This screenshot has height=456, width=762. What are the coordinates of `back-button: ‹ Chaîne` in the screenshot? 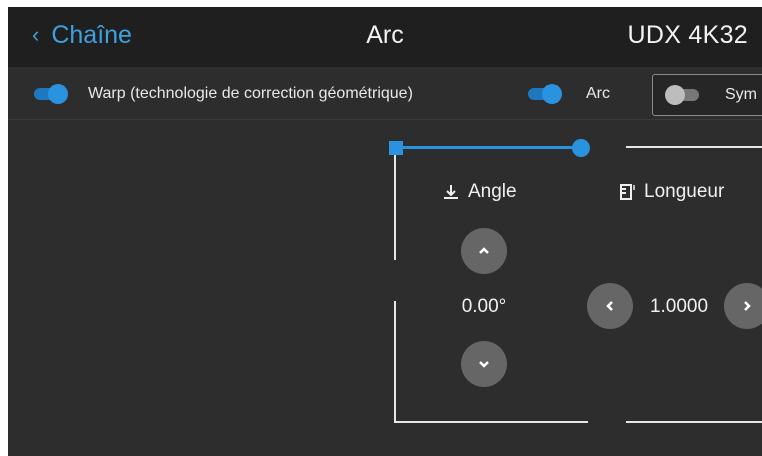 It's located at (82, 35).